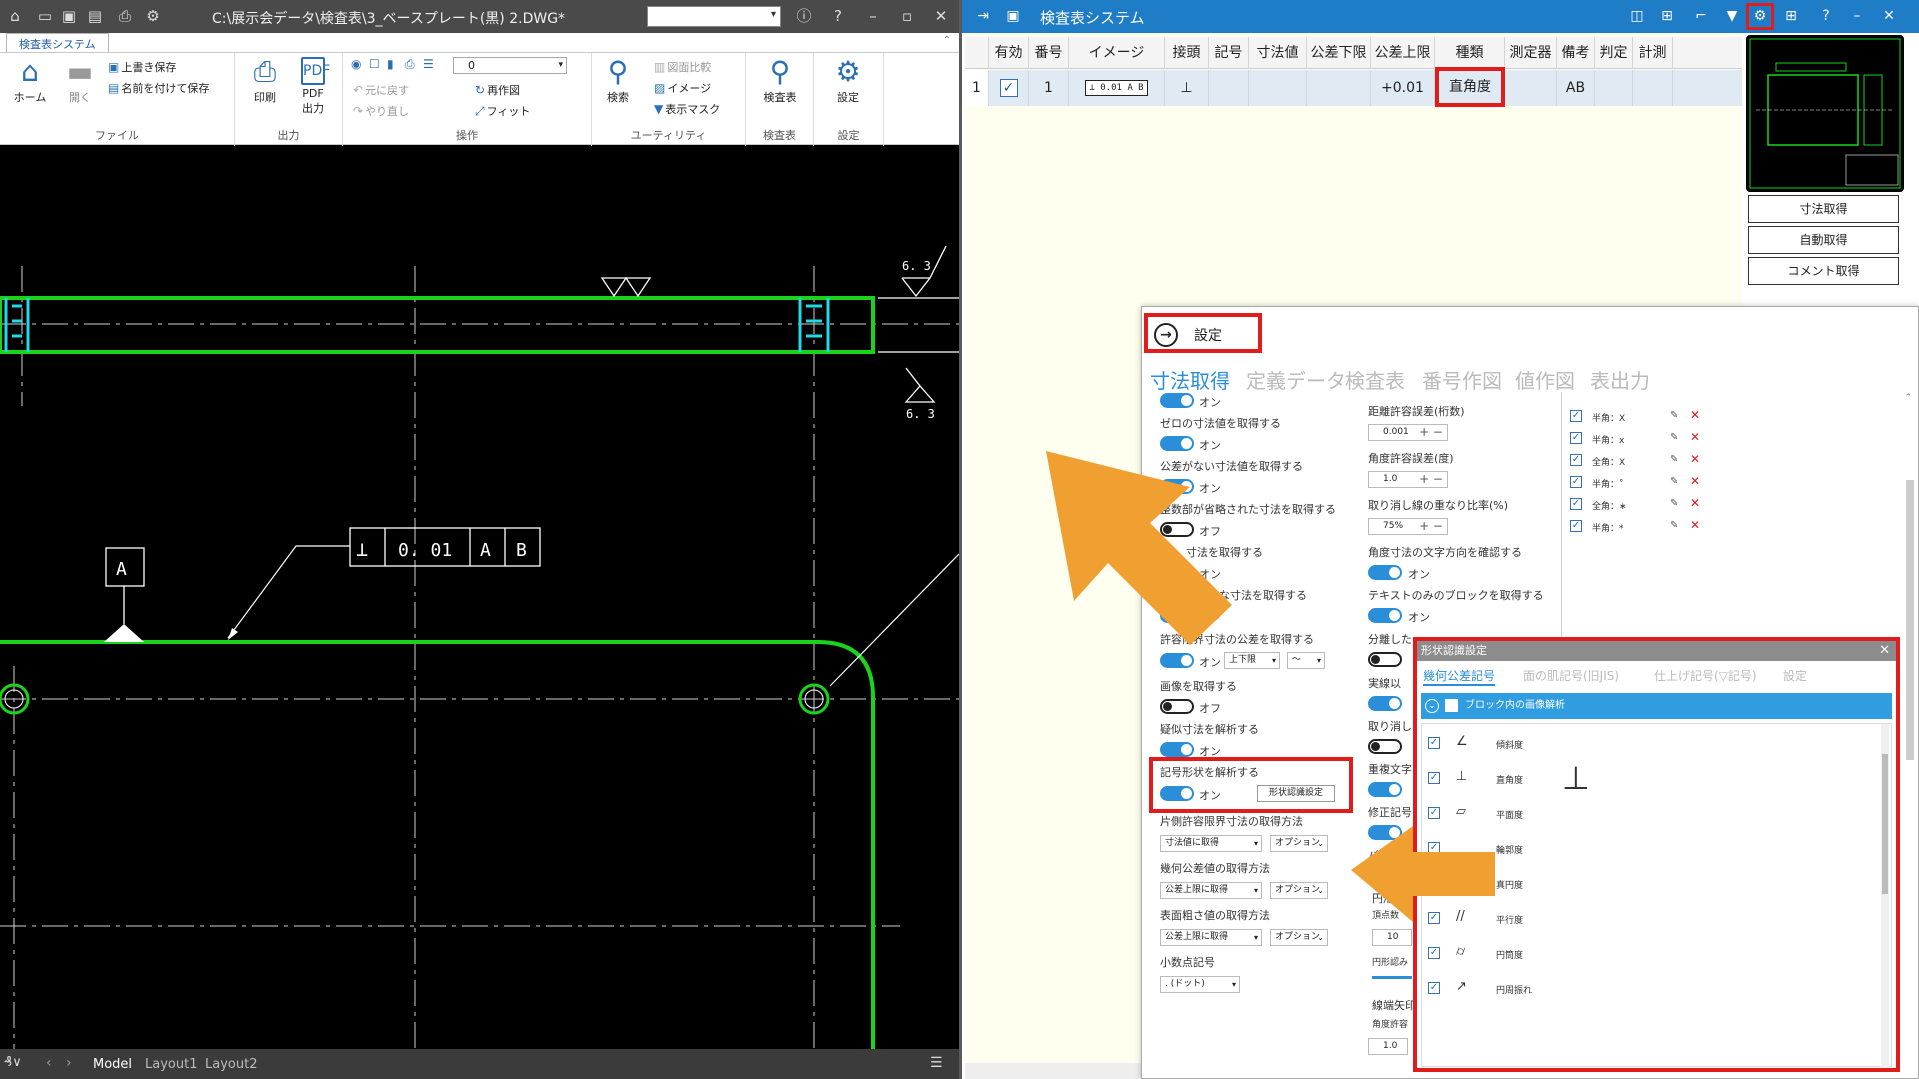  I want to click on type-cell: 直角度, so click(1470, 87).